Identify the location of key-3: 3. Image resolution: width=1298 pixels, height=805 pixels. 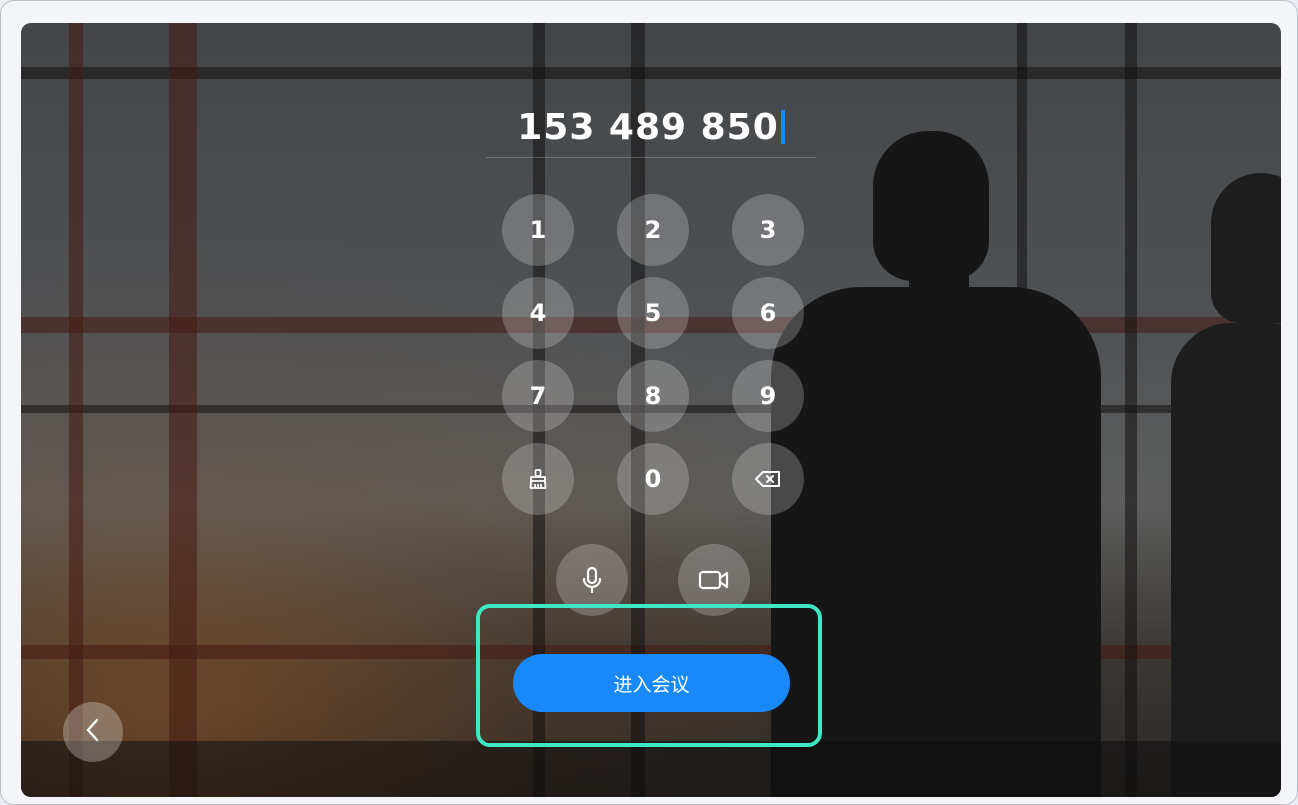
(768, 230).